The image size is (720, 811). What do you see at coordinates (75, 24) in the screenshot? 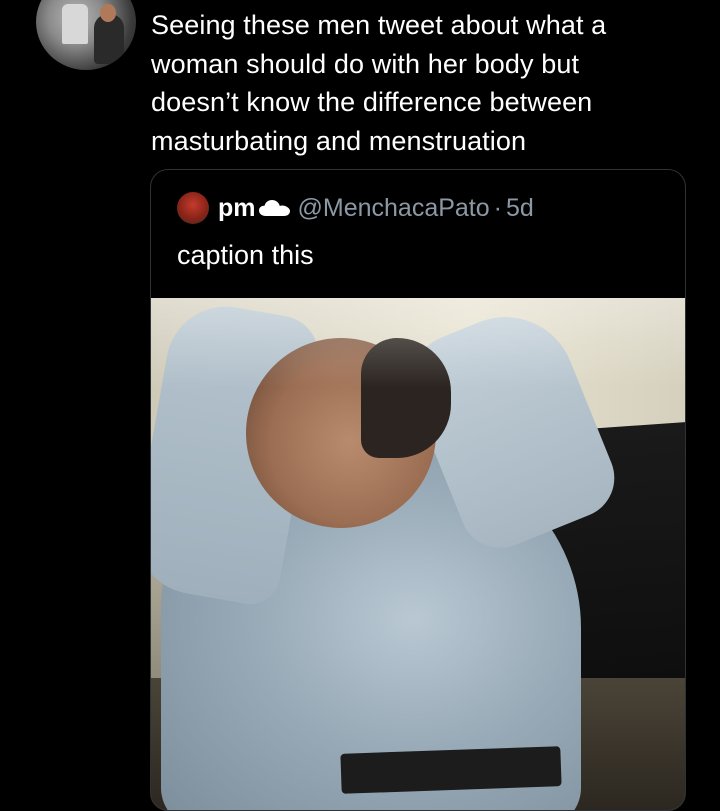
I see `avatar-trophy-shape` at bounding box center [75, 24].